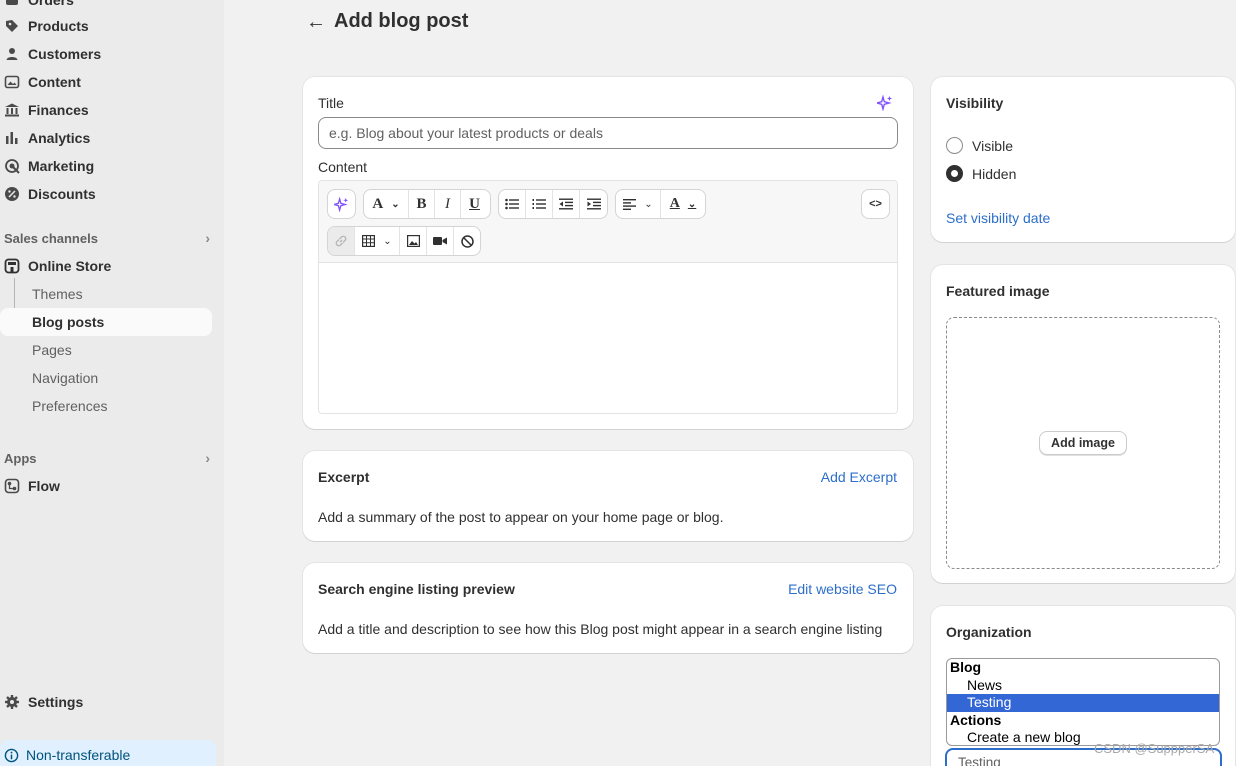  What do you see at coordinates (344, 477) in the screenshot?
I see `excerpt-title: Excerpt` at bounding box center [344, 477].